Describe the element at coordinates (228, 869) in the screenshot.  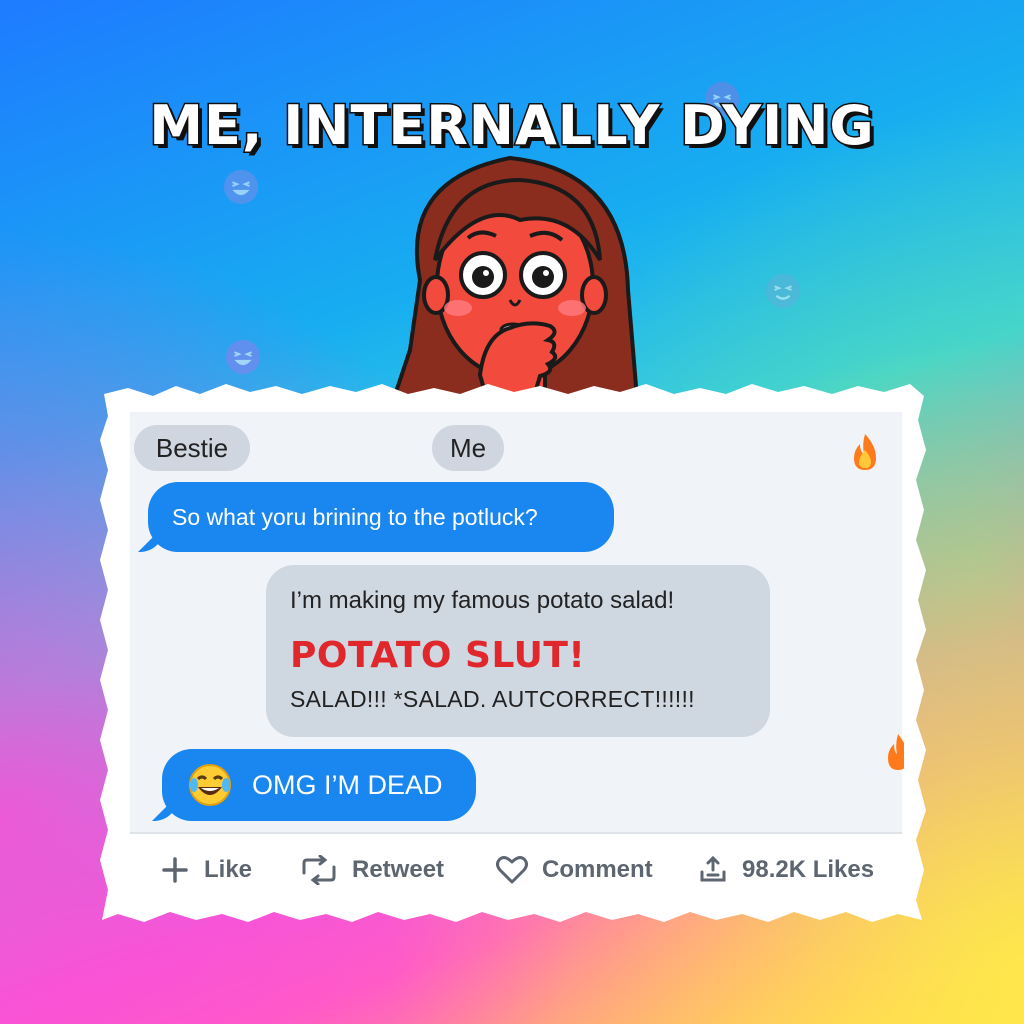
I see `like-label: Like` at that location.